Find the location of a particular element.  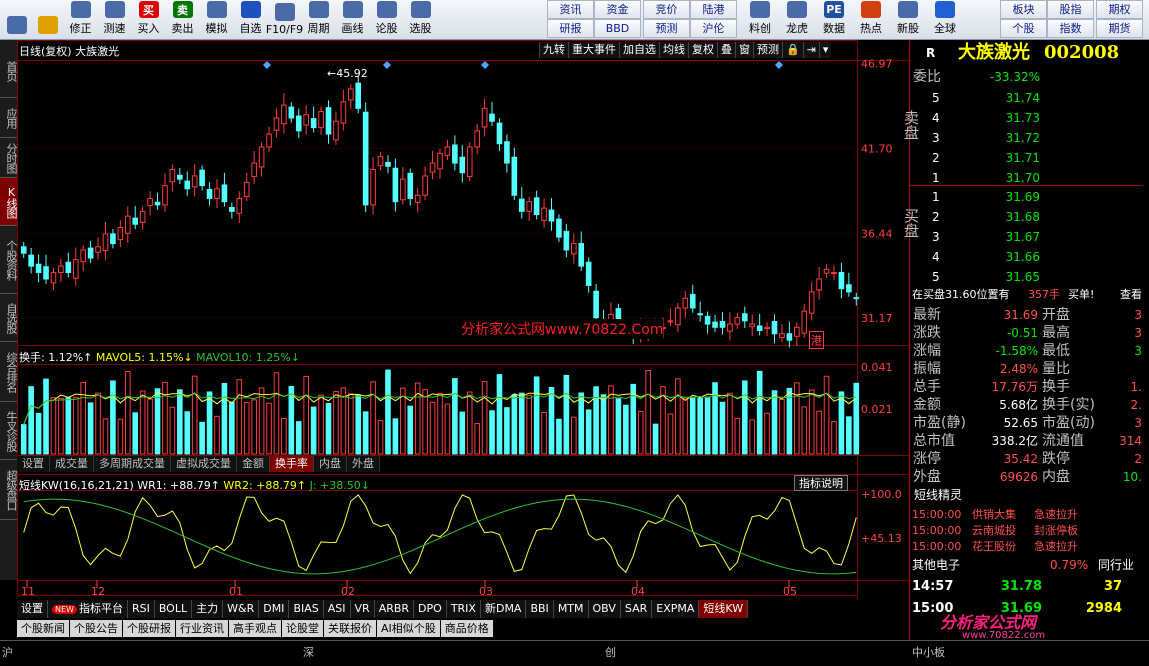

buy-row: 5 31.65 is located at coordinates (1026, 277).